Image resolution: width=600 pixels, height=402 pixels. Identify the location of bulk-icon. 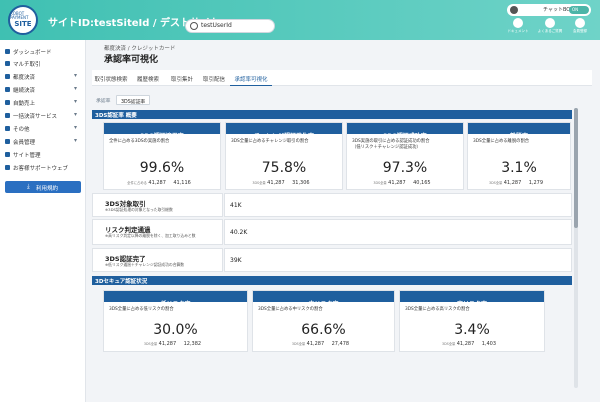
(7, 115).